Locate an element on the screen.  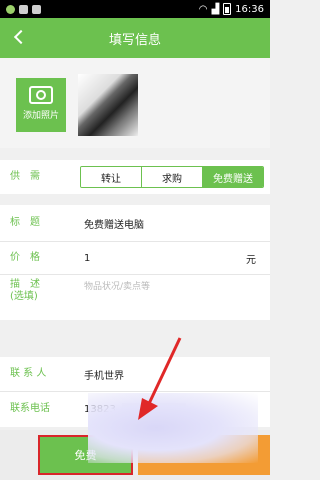
description-input: 物品状况/卖点等 is located at coordinates (117, 285).